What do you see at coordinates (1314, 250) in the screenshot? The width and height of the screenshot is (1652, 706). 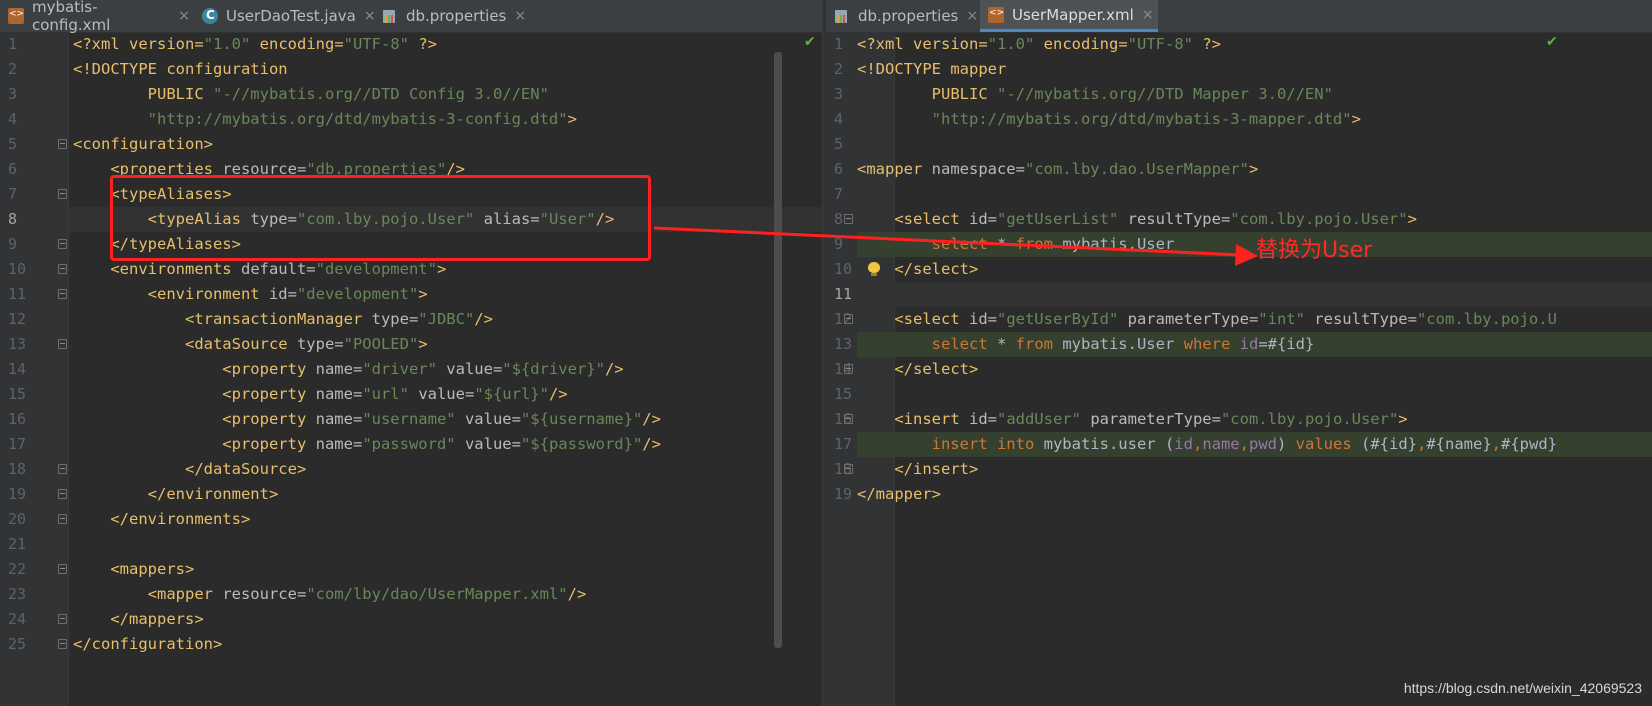 I see `annotation-text: 替换为User` at bounding box center [1314, 250].